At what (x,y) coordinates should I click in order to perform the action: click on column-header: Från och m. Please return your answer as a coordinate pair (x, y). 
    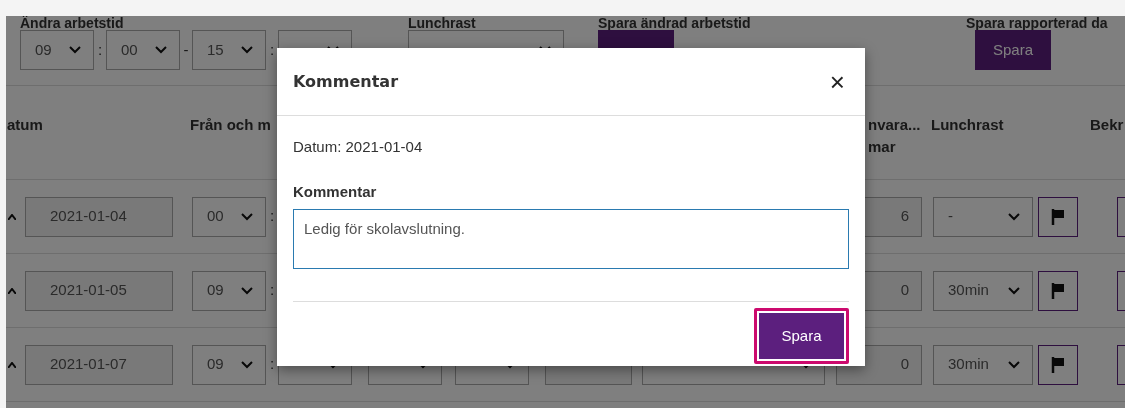
    Looking at the image, I should click on (230, 125).